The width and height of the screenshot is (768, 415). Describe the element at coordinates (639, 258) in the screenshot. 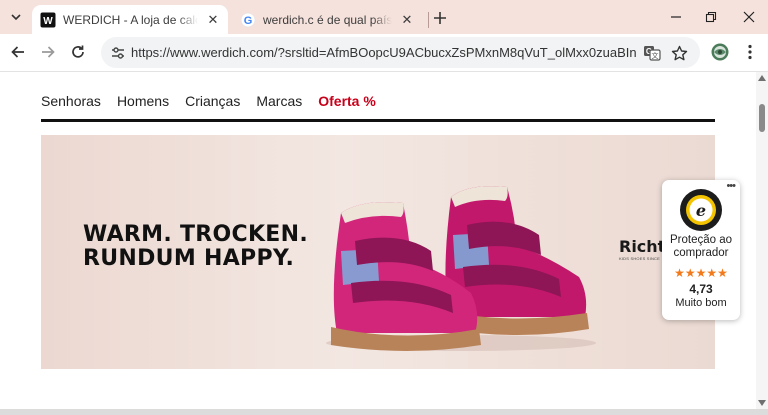

I see `brand-tagline: KIDS SHOES SINCE` at that location.